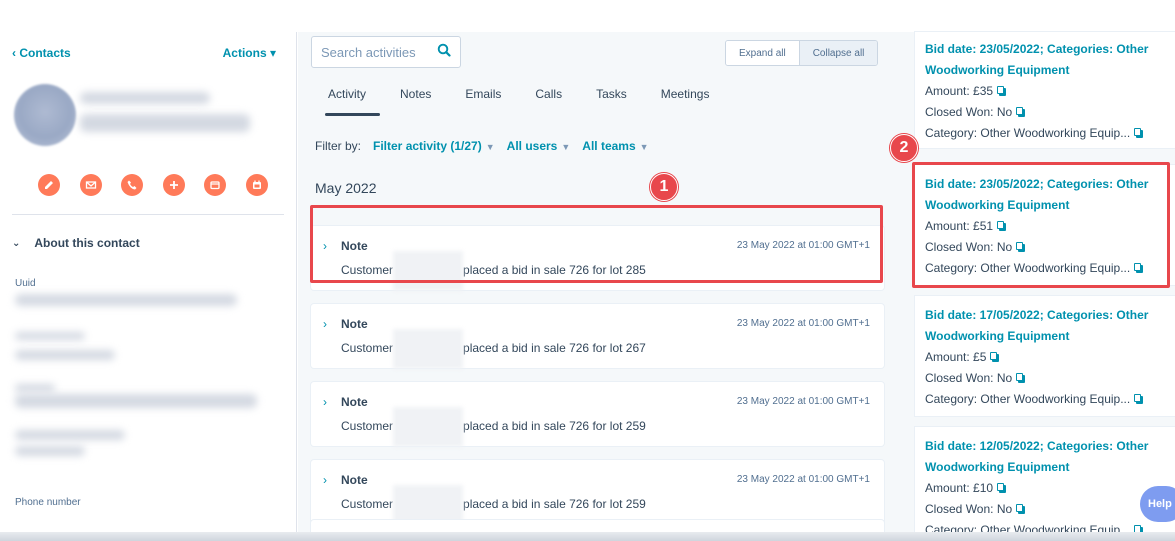 The width and height of the screenshot is (1175, 541). I want to click on all-teams-dropdown: All teams ▼, so click(615, 146).